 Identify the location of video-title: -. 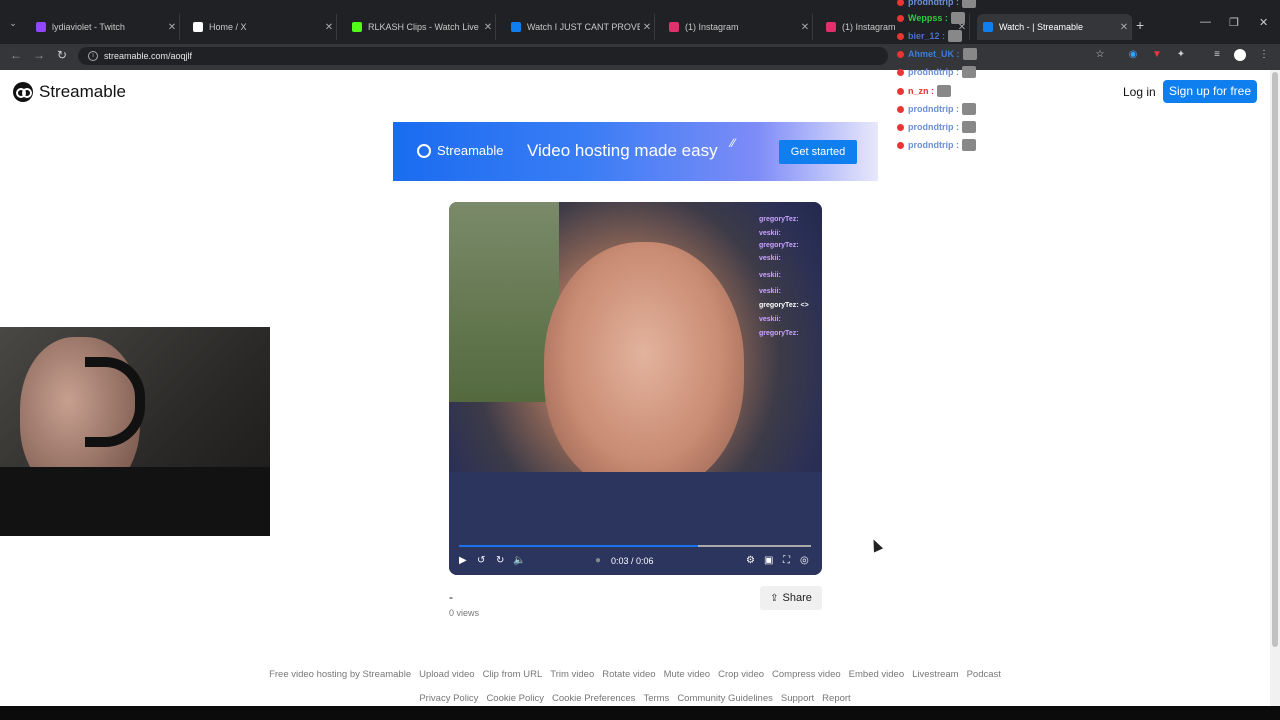
(451, 597).